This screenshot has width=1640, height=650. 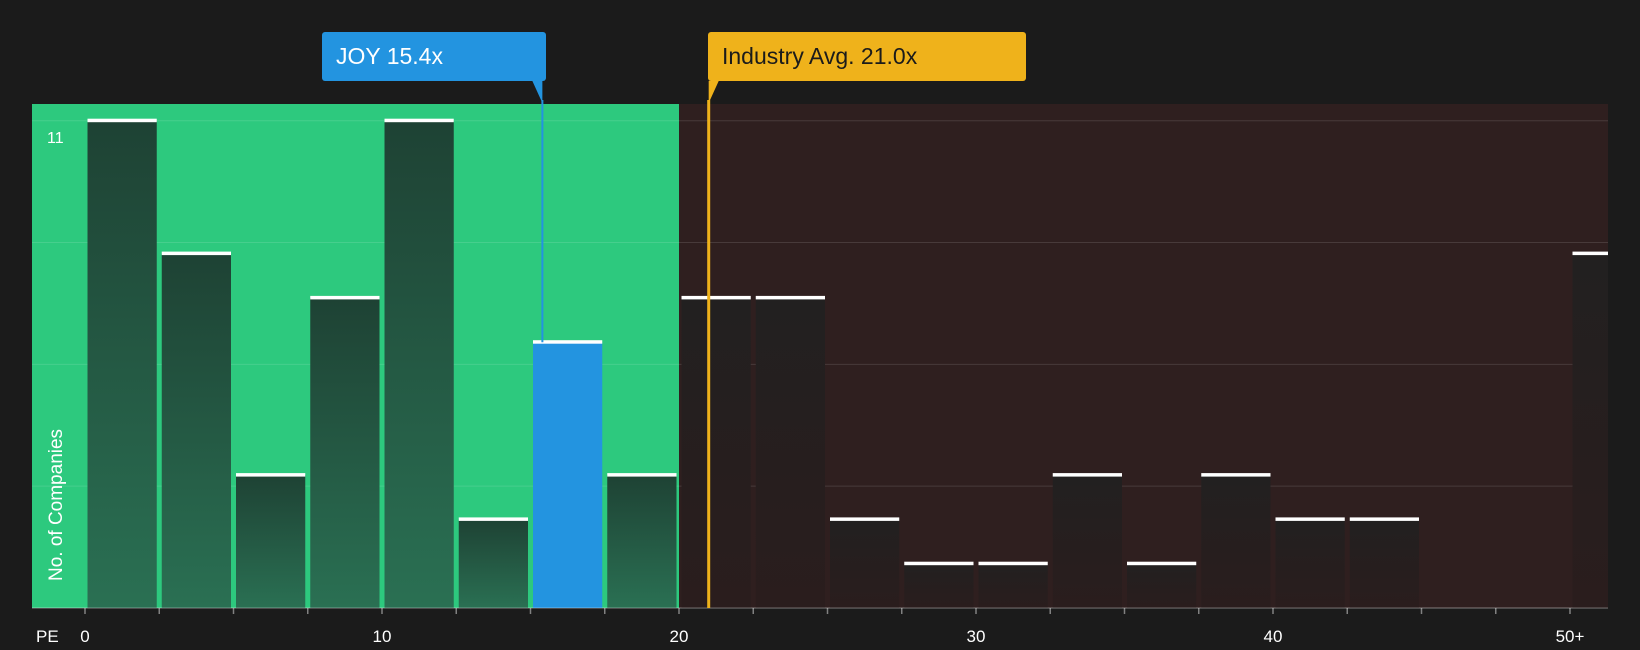 What do you see at coordinates (976, 636) in the screenshot?
I see `x-tick-label: 30` at bounding box center [976, 636].